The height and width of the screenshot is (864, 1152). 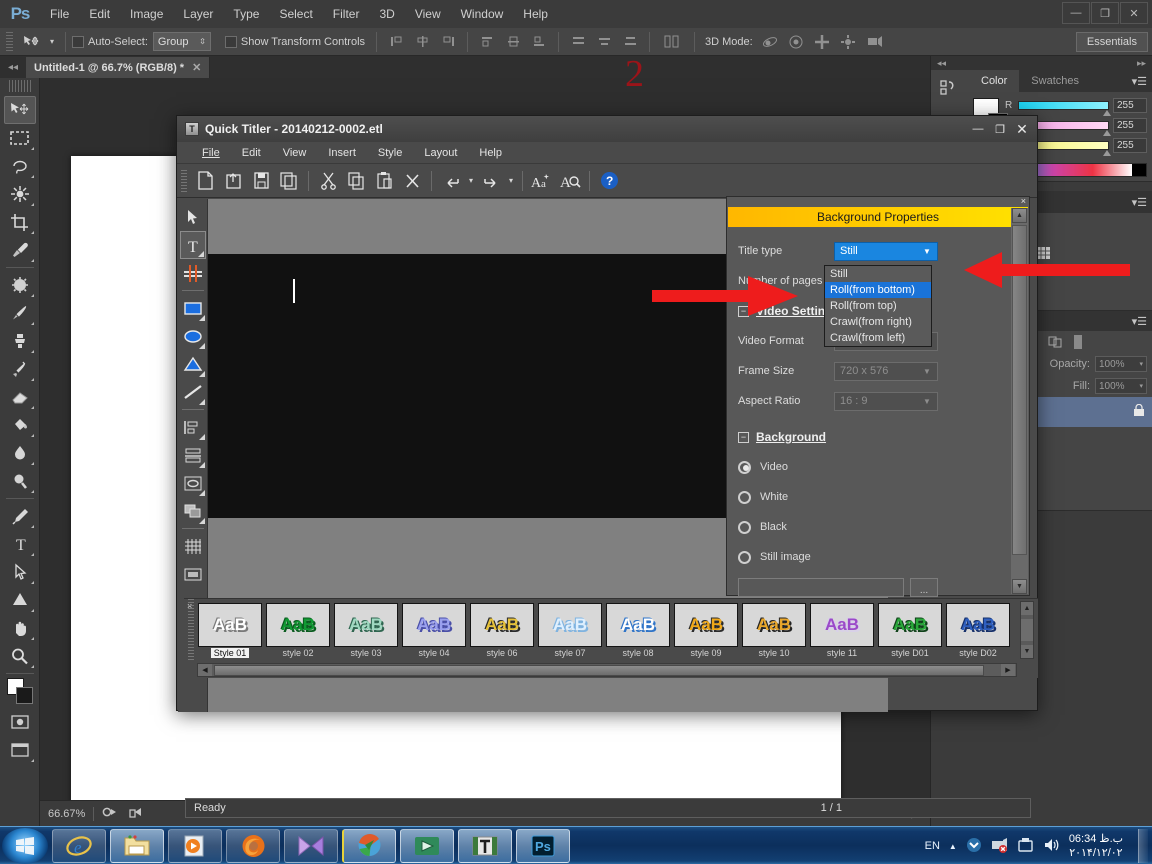 What do you see at coordinates (233, 181) in the screenshot?
I see `open-icon` at bounding box center [233, 181].